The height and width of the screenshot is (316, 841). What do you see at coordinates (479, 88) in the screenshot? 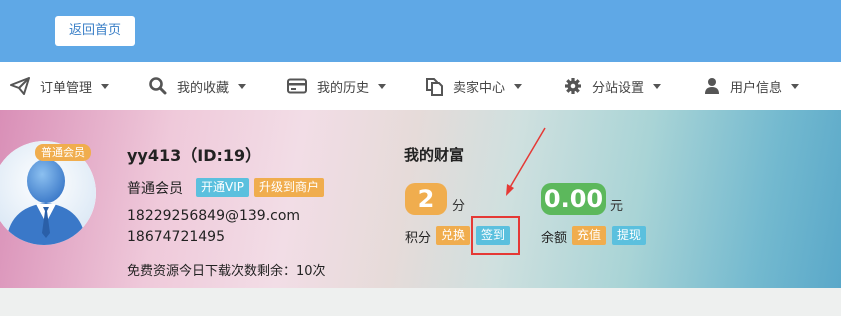
I see `nav-label-seller-center: 卖家中心` at bounding box center [479, 88].